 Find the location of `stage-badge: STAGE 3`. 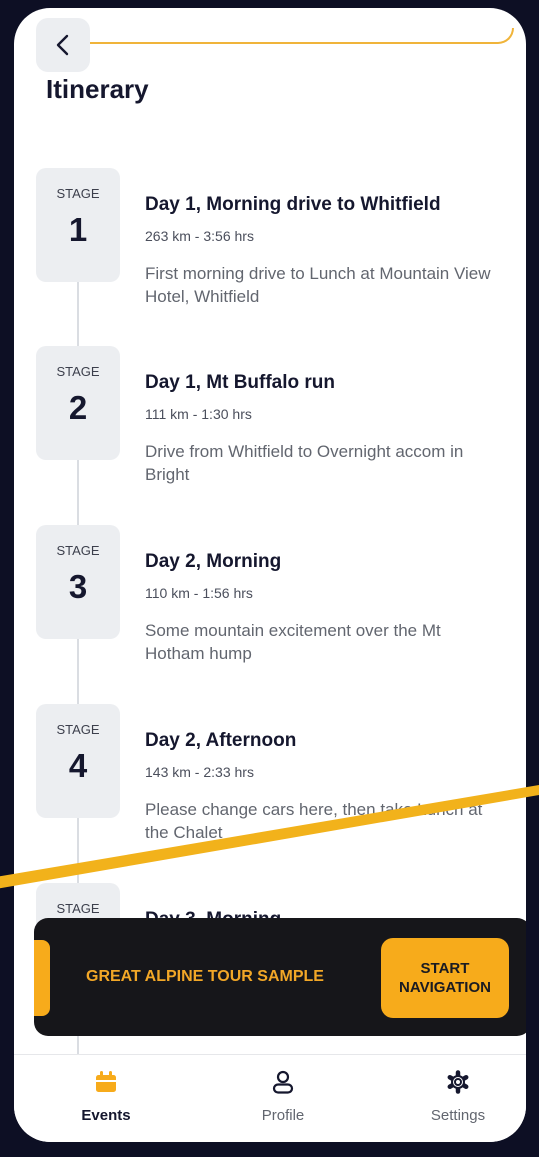

stage-badge: STAGE 3 is located at coordinates (78, 582).